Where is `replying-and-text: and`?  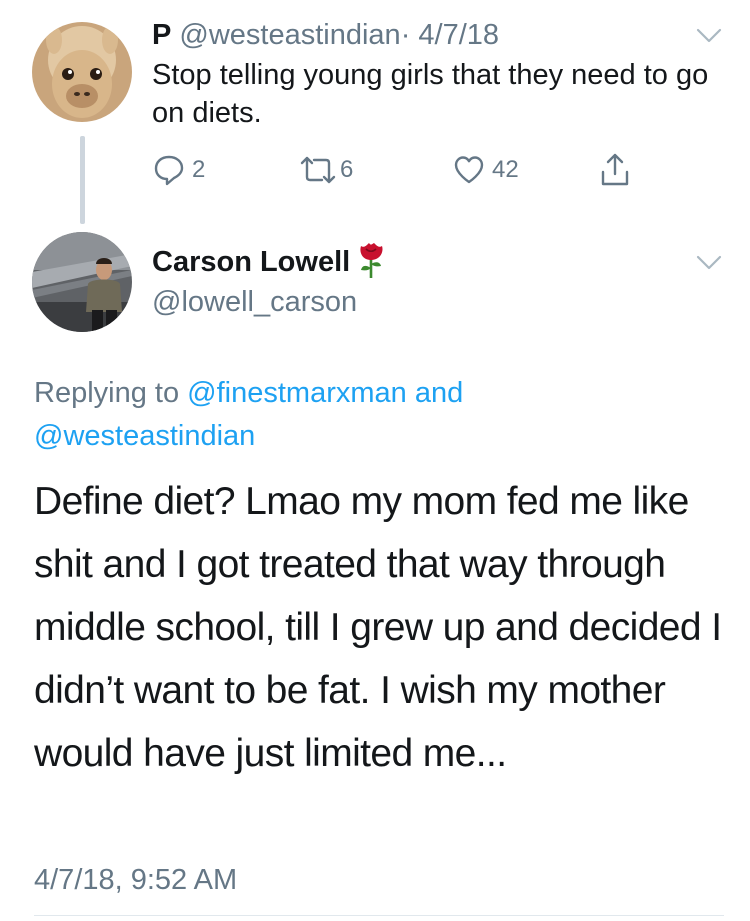
replying-and-text: and is located at coordinates (439, 393).